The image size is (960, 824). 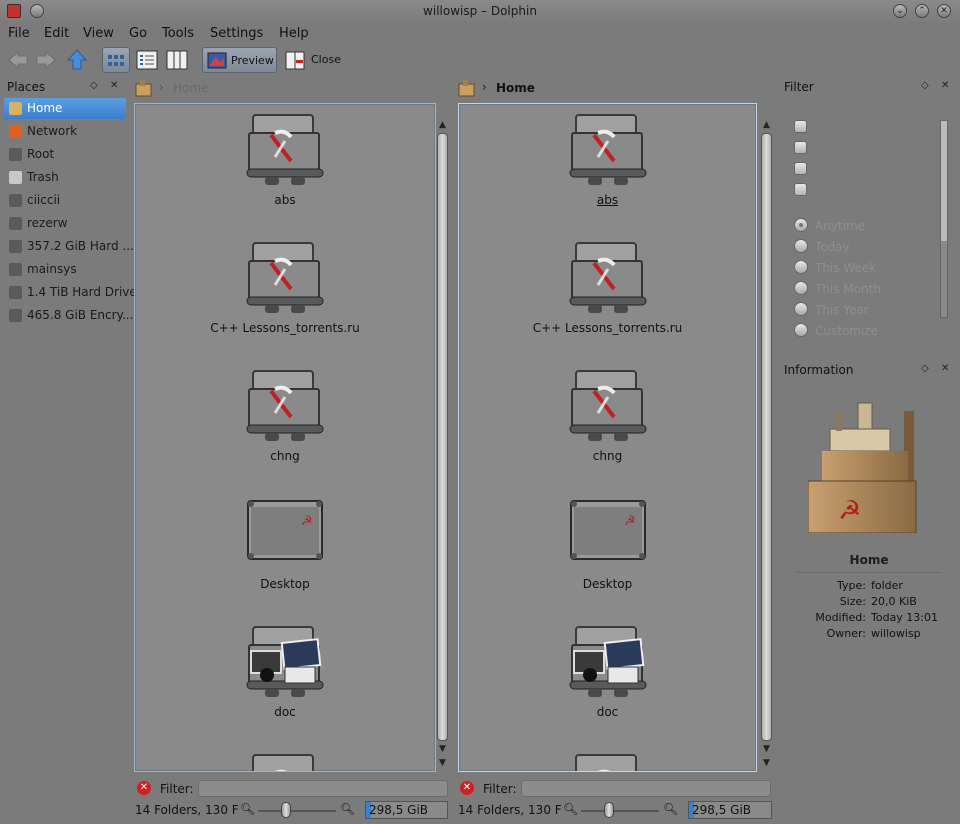 What do you see at coordinates (944, 181) in the screenshot?
I see `filter-scroll-thumb` at bounding box center [944, 181].